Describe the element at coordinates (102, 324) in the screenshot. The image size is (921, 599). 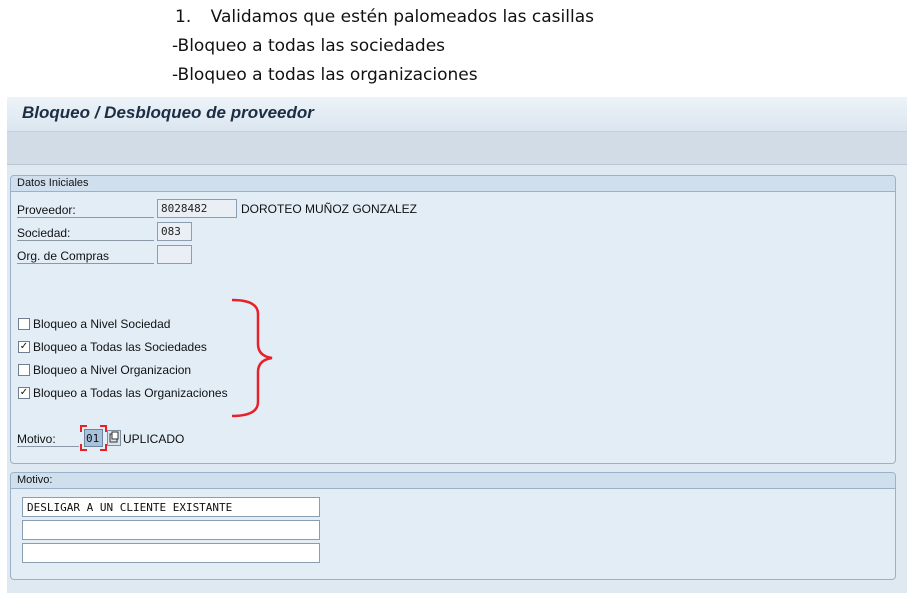
I see `checkbox-label: Bloqueo a Nivel Sociedad` at that location.